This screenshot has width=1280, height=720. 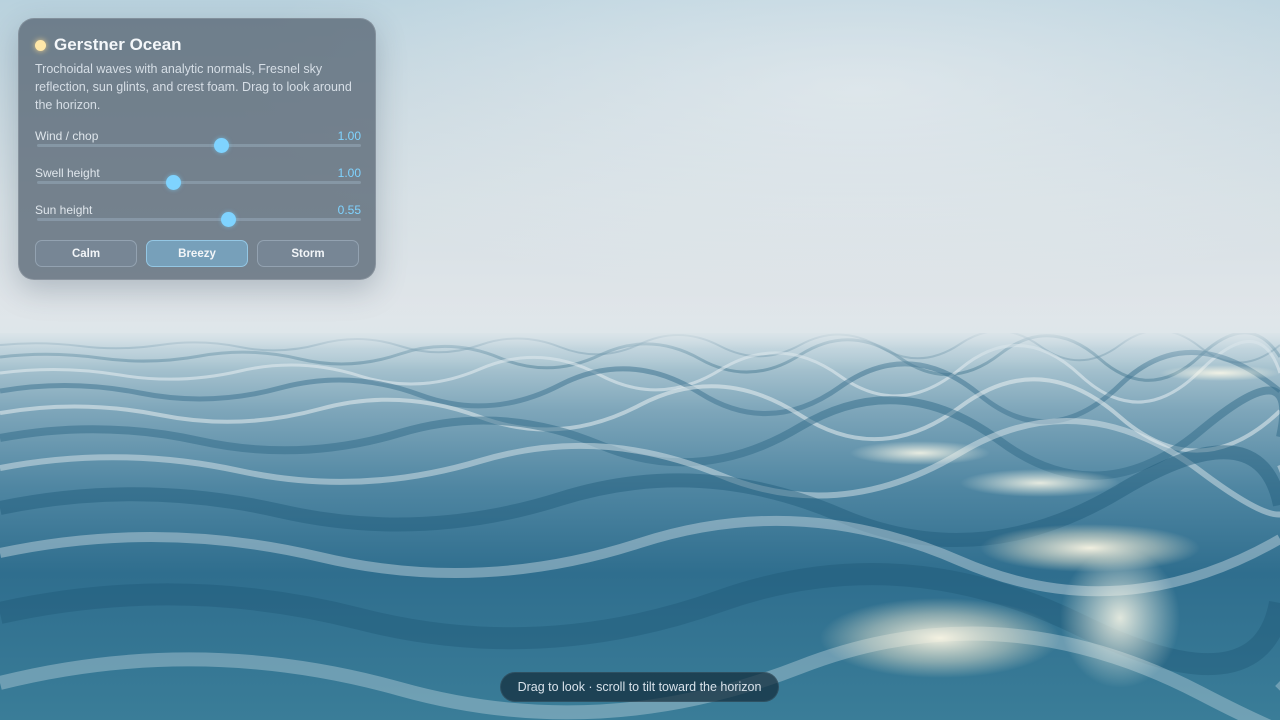 What do you see at coordinates (308, 253) in the screenshot?
I see `preset-storm-button: Storm` at bounding box center [308, 253].